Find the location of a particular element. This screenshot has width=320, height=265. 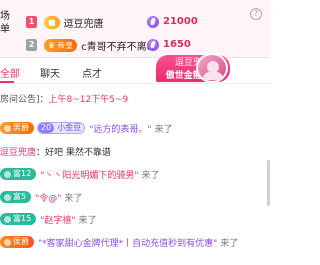

tab-chat: 聊天 is located at coordinates (50, 72).